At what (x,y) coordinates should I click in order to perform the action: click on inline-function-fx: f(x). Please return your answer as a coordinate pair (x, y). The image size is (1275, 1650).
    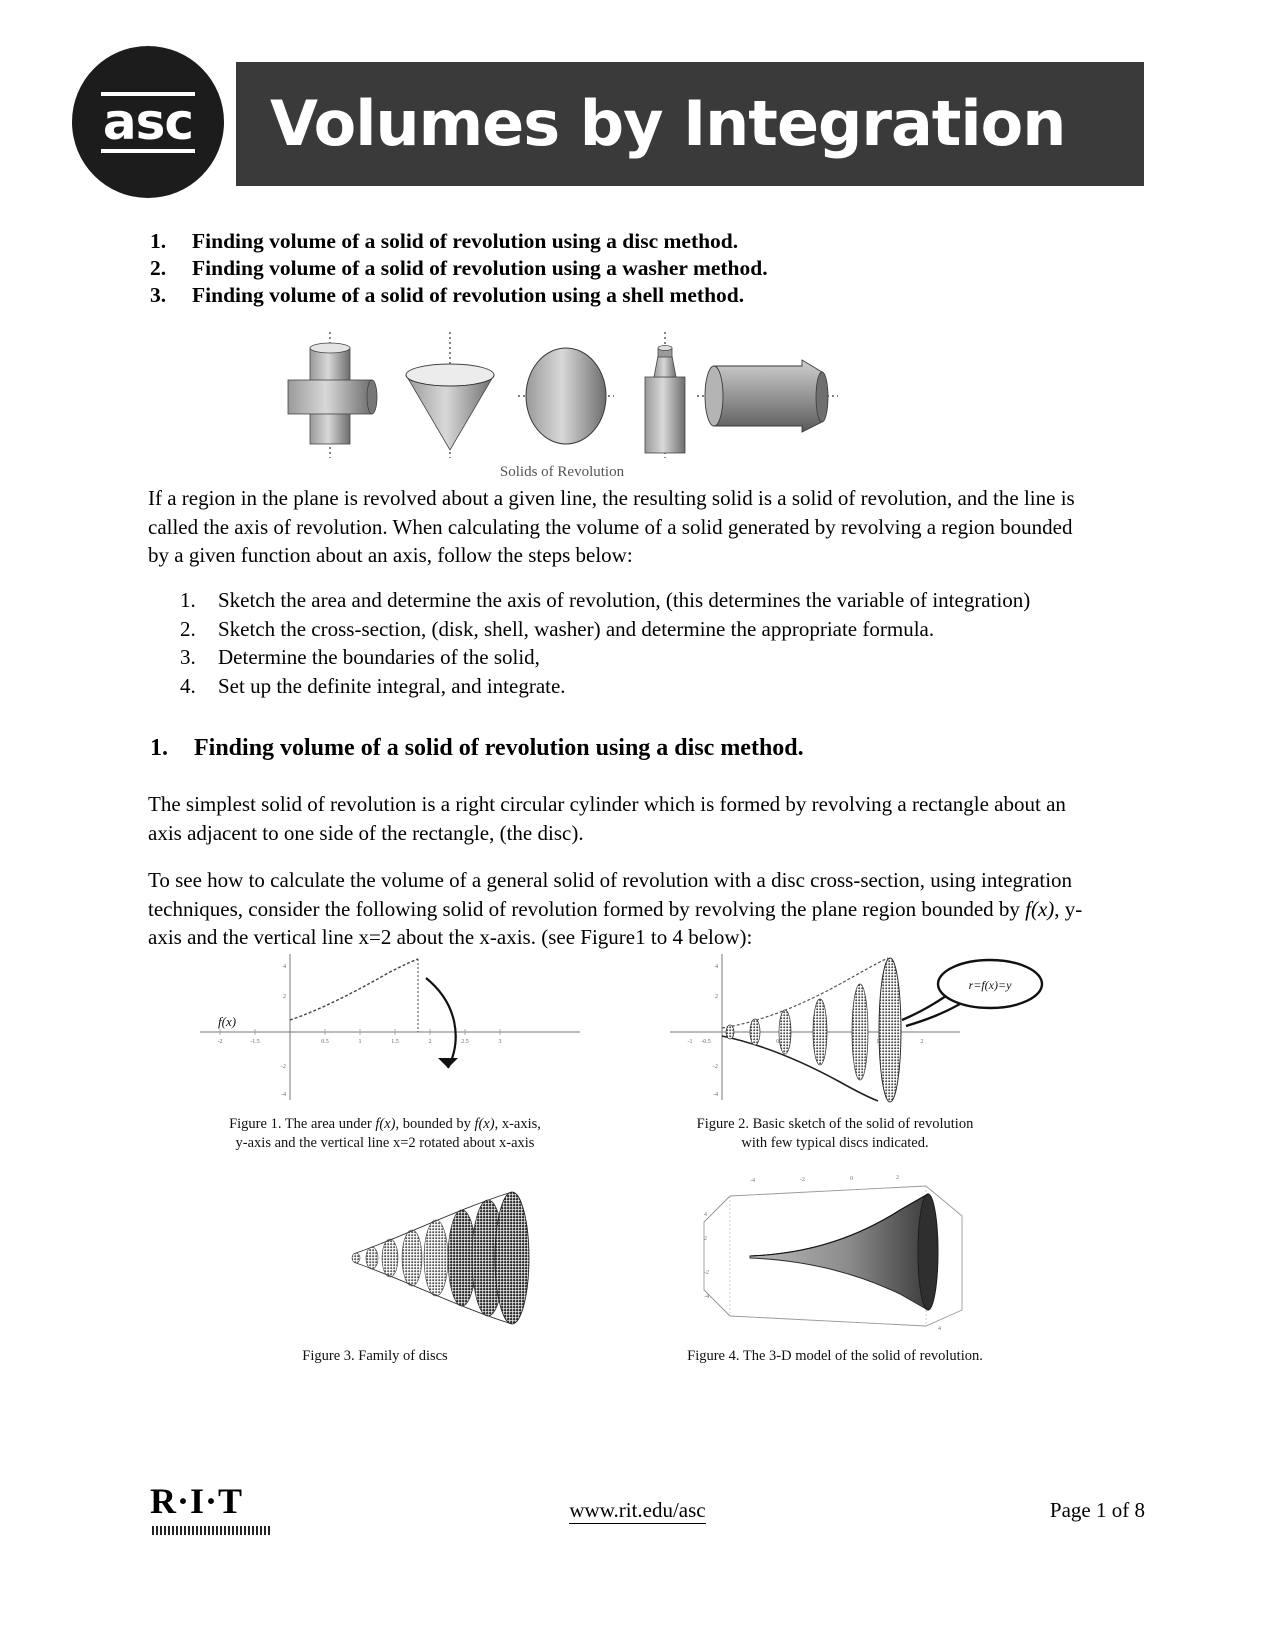
    Looking at the image, I should click on (1040, 908).